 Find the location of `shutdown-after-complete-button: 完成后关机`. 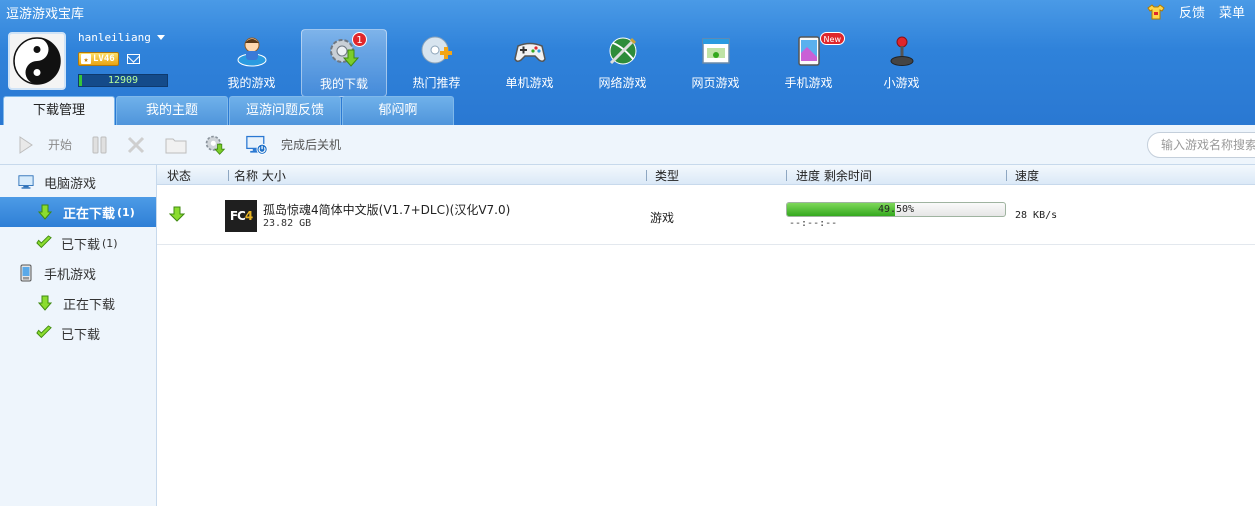

shutdown-after-complete-button: 完成后关机 is located at coordinates (293, 145).